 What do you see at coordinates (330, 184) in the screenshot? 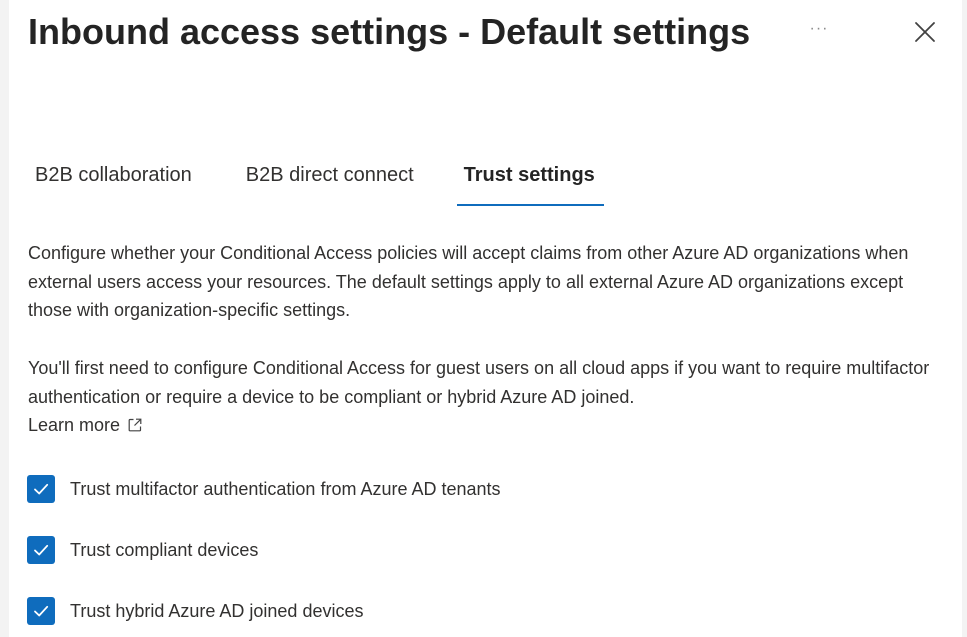
I see `tab-b2b-direct-connect: B2B direct connect` at bounding box center [330, 184].